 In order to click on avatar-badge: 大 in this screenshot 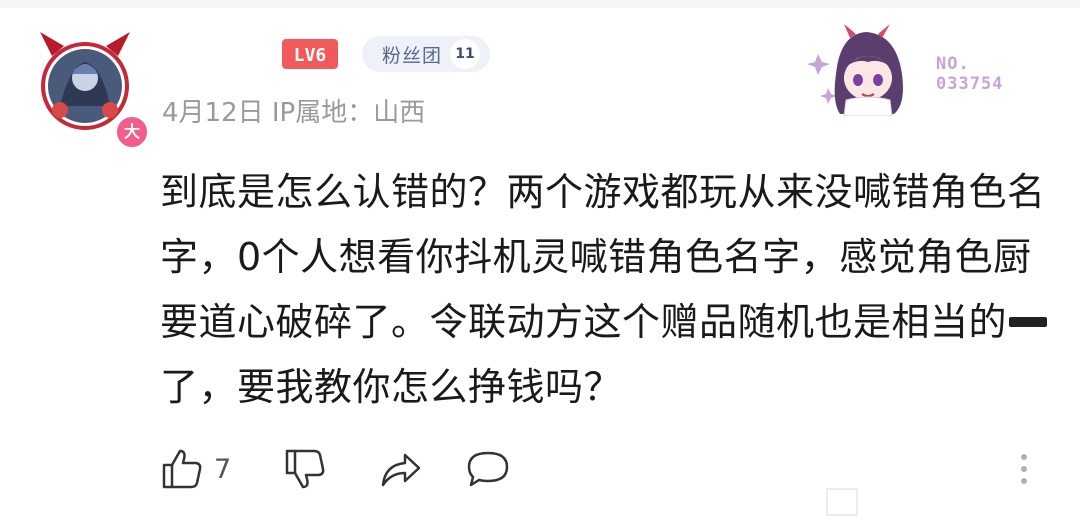, I will do `click(132, 132)`.